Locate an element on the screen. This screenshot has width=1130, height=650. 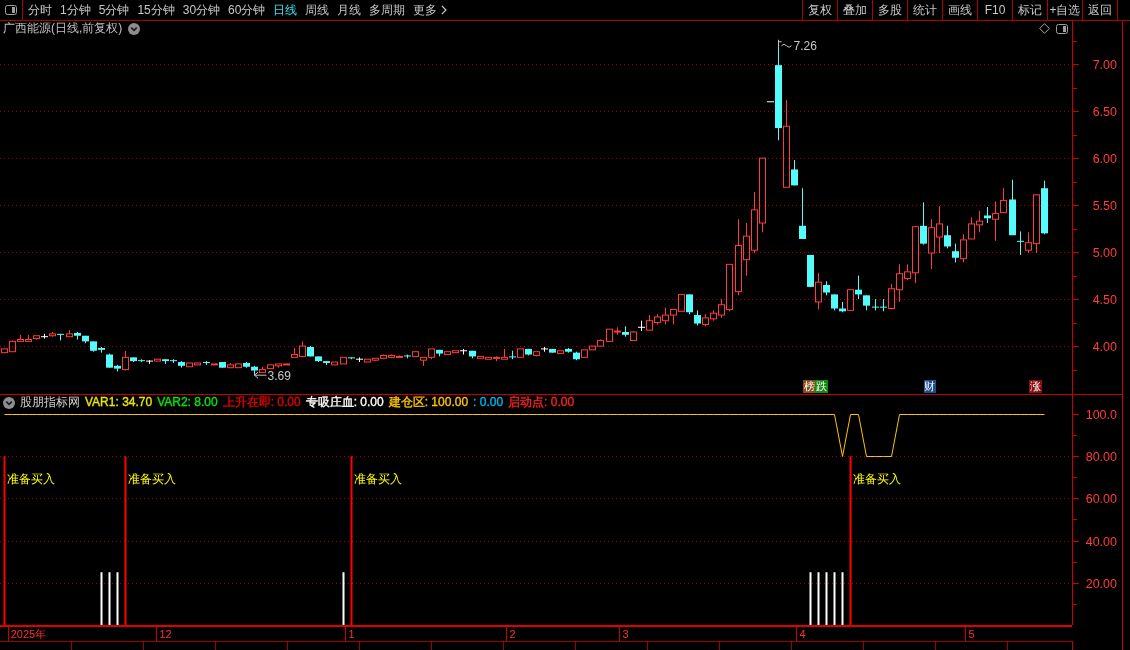
date-label: 3 is located at coordinates (625, 634).